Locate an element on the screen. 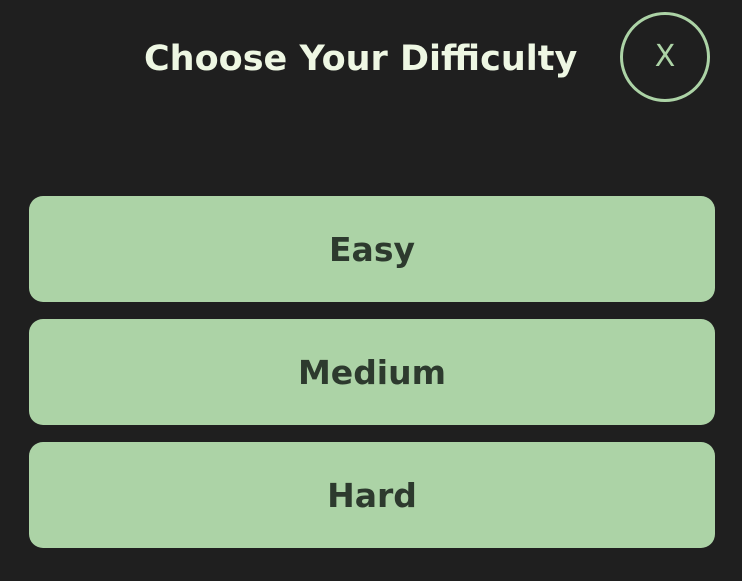 The image size is (742, 581). hard-button-label: Hard is located at coordinates (372, 495).